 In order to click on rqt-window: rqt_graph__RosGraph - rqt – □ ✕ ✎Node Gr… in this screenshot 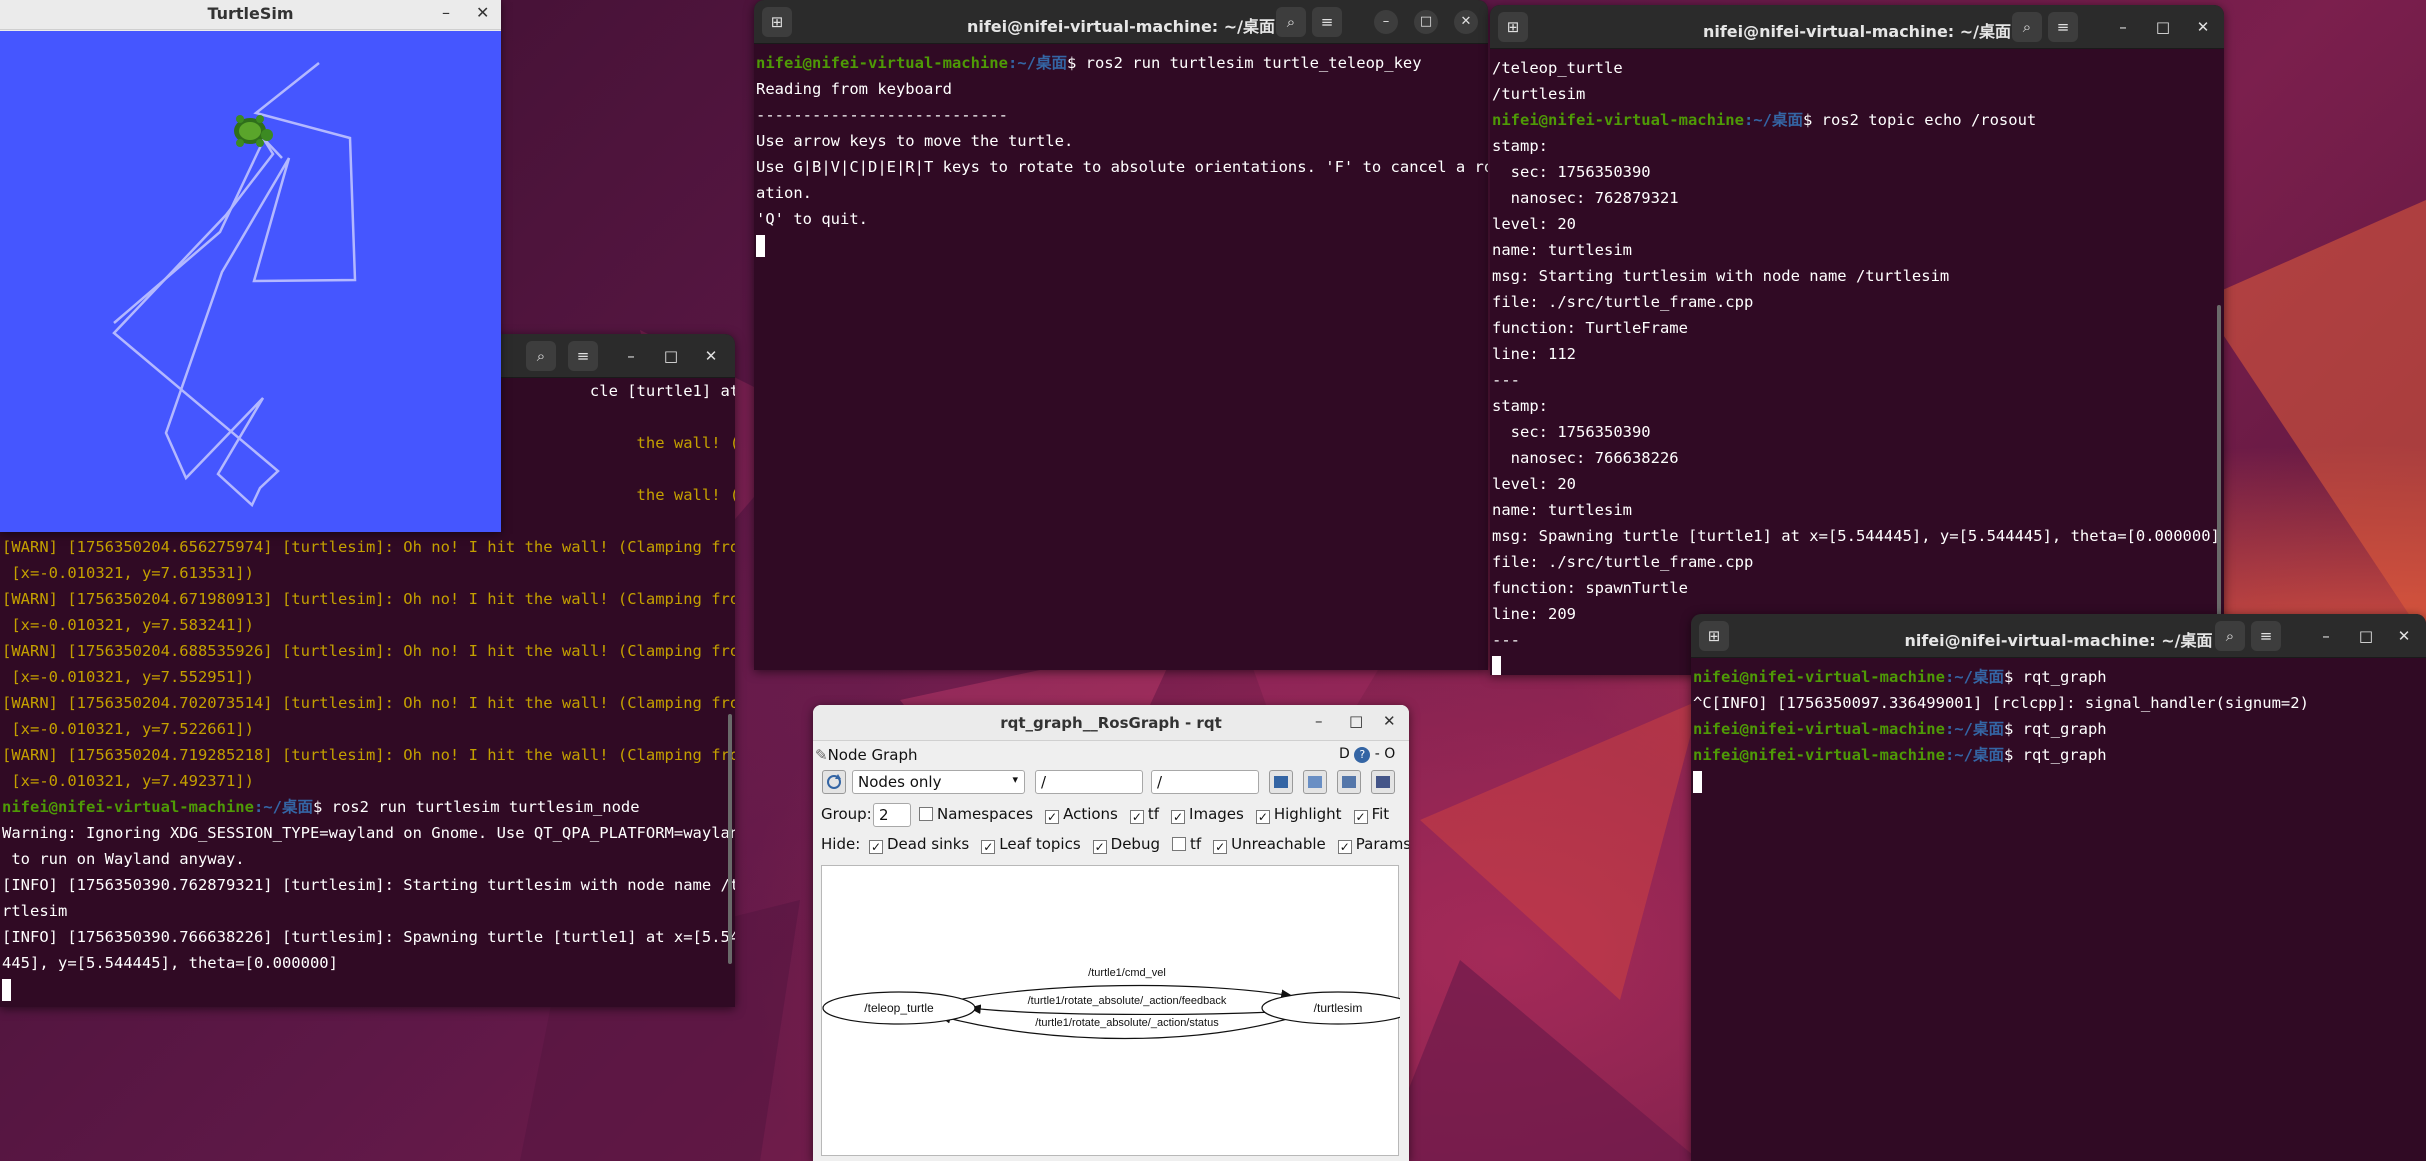, I will do `click(1111, 933)`.